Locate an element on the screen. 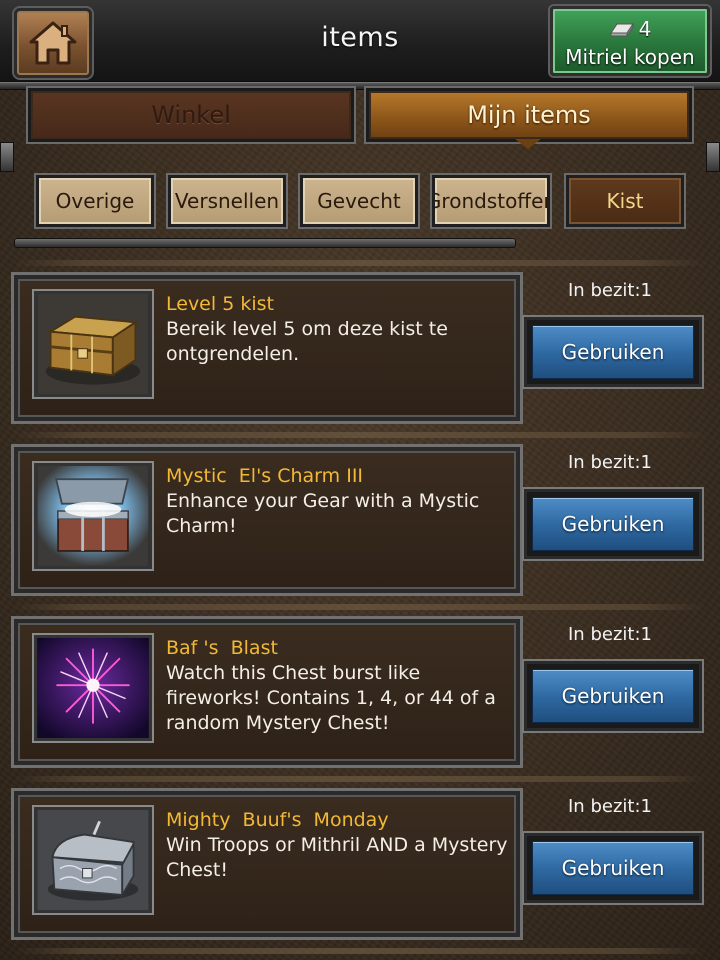 This screenshot has height=960, width=720. fireworks-icon is located at coordinates (93, 688).